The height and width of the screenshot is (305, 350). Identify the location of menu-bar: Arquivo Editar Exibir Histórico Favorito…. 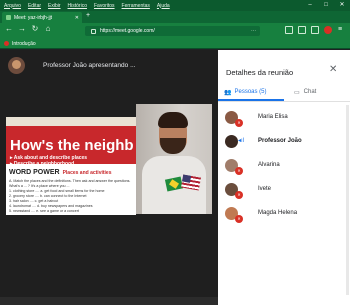
(175, 5).